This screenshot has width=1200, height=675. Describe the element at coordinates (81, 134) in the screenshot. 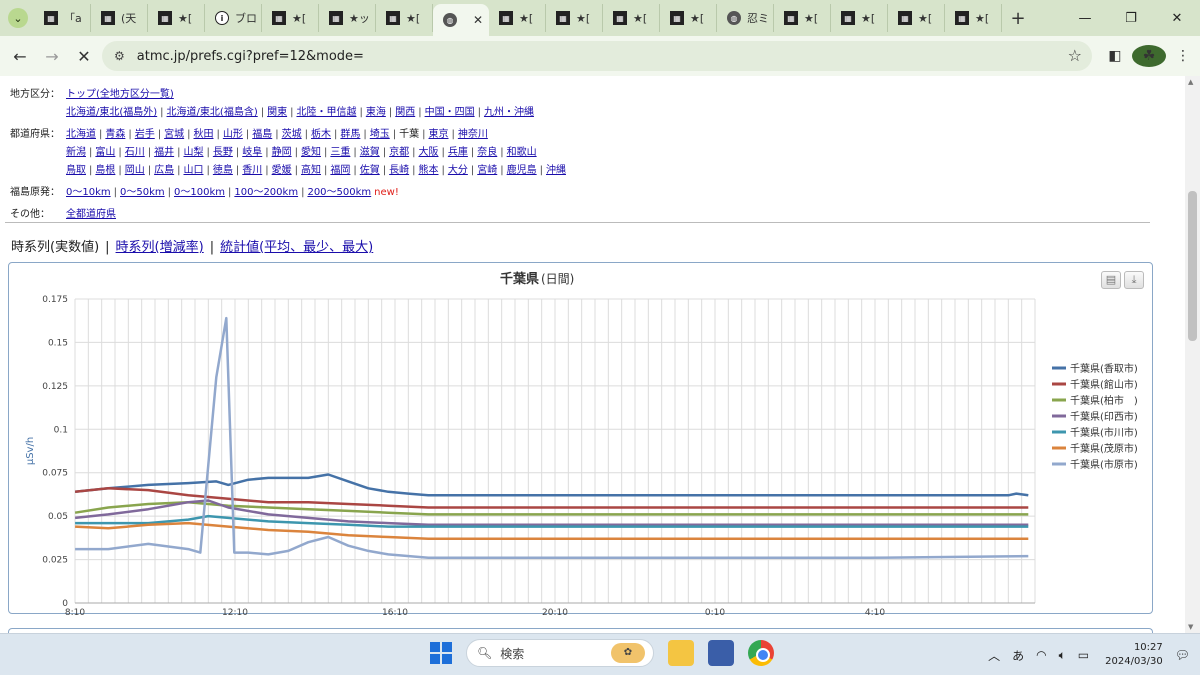

I see `nav-link: 北海道` at that location.